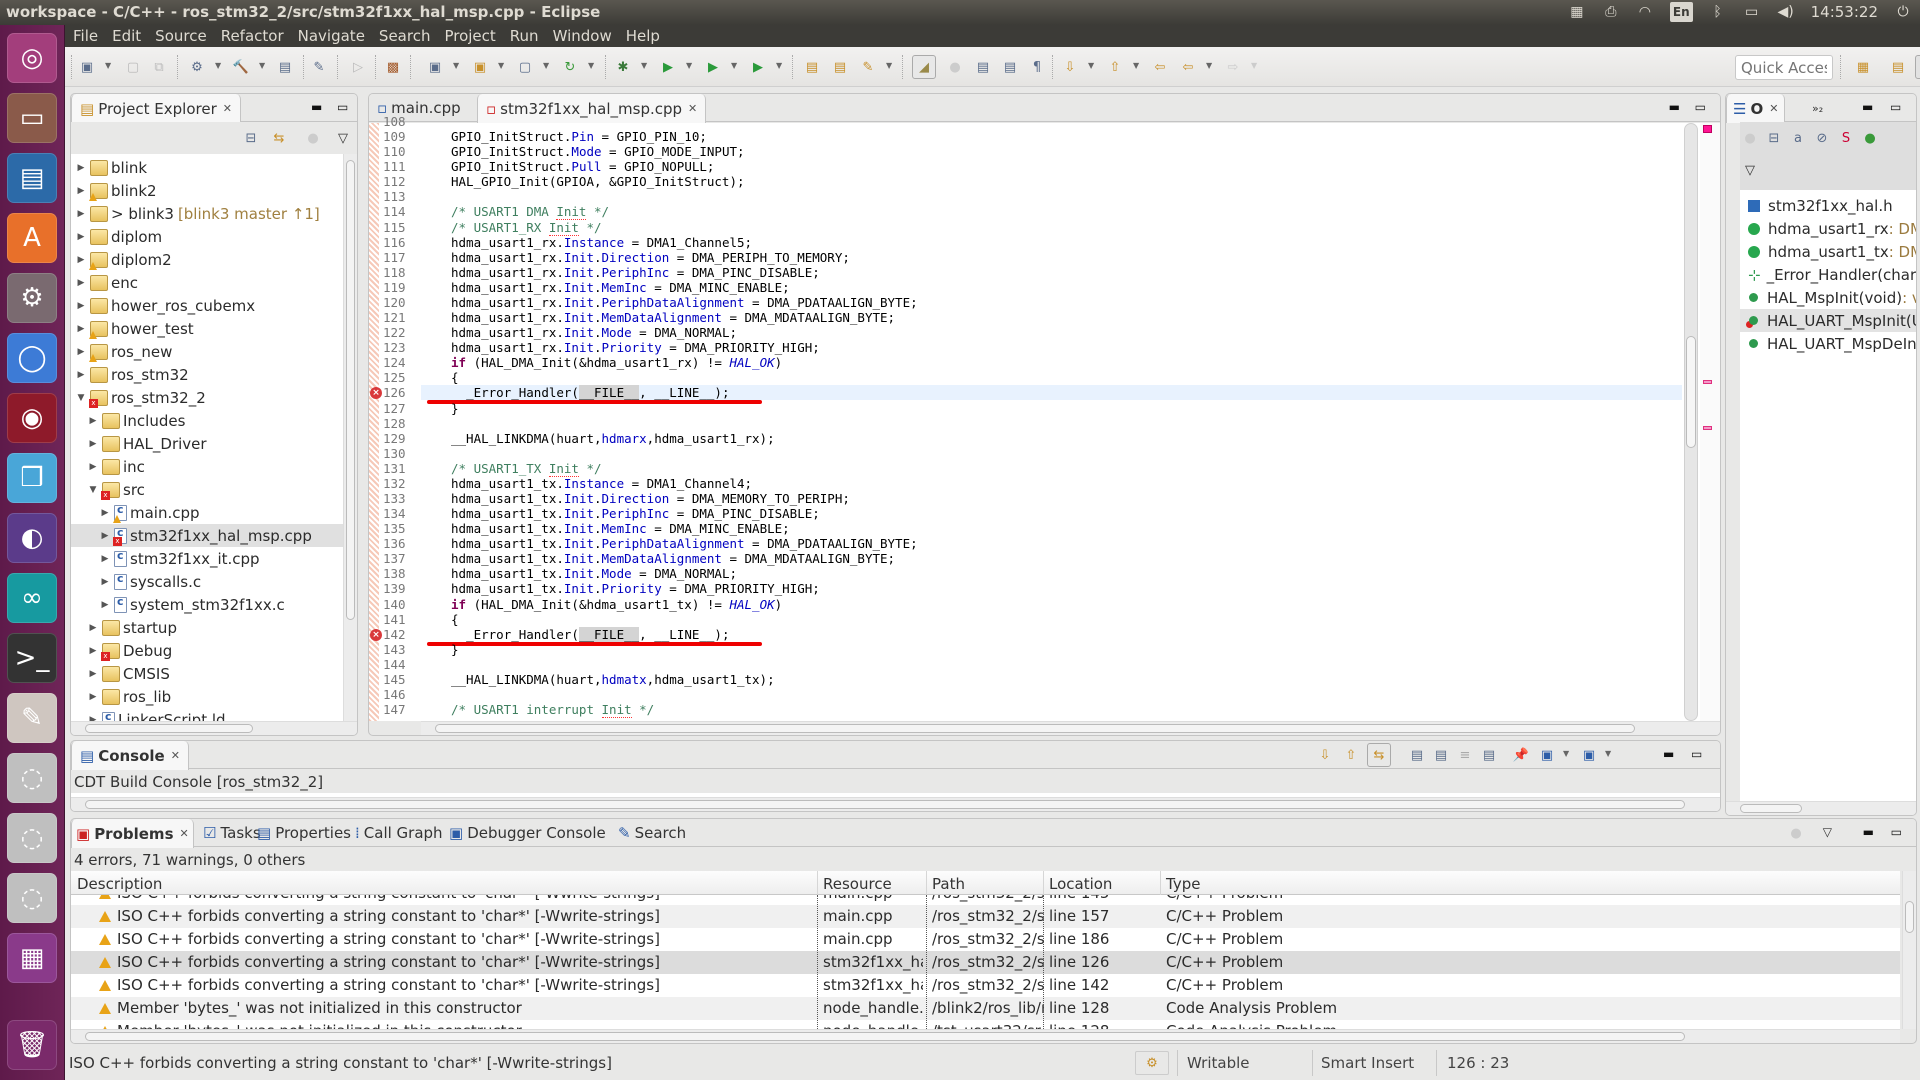  Describe the element at coordinates (207, 512) in the screenshot. I see `tree-item: ▶ main.cpp` at that location.